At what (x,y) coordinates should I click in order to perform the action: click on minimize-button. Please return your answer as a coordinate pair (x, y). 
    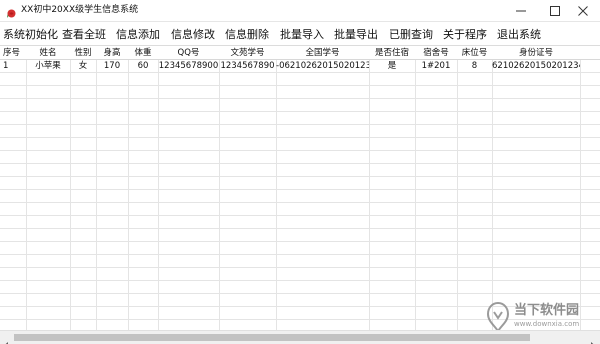
    Looking at the image, I should click on (521, 11).